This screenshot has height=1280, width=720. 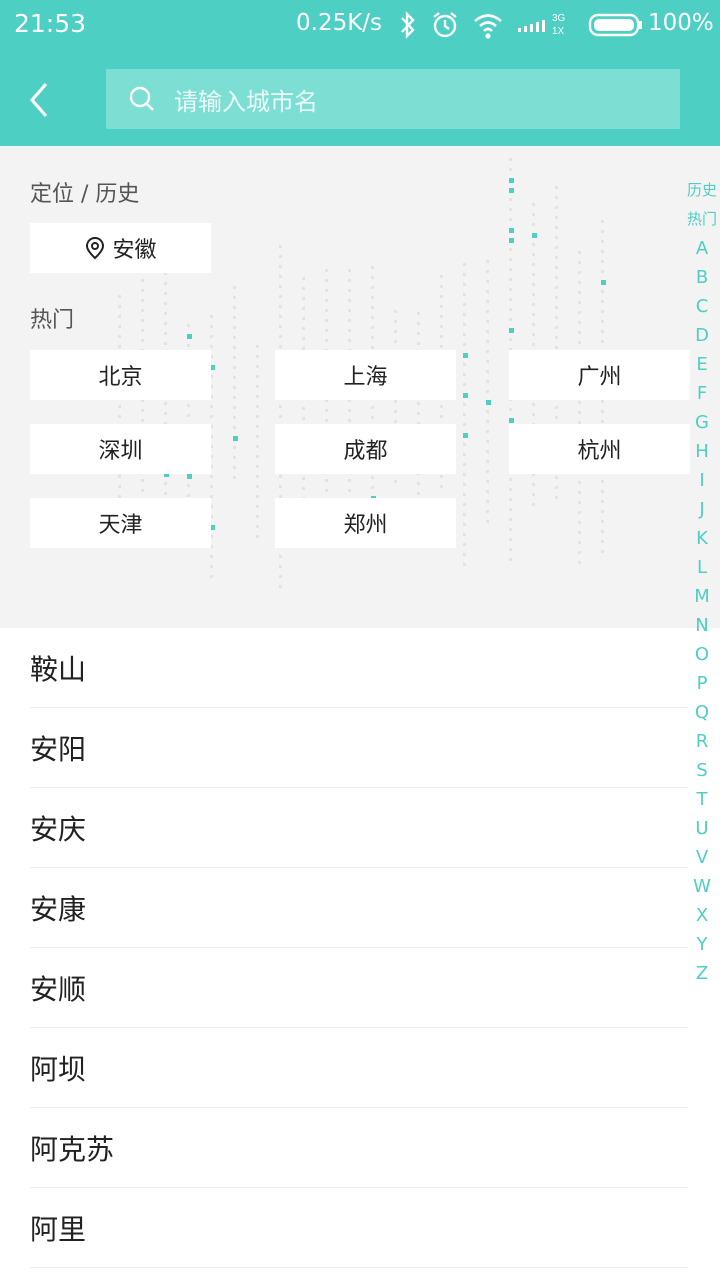 I want to click on hot-city-label: 天津, so click(x=120, y=525).